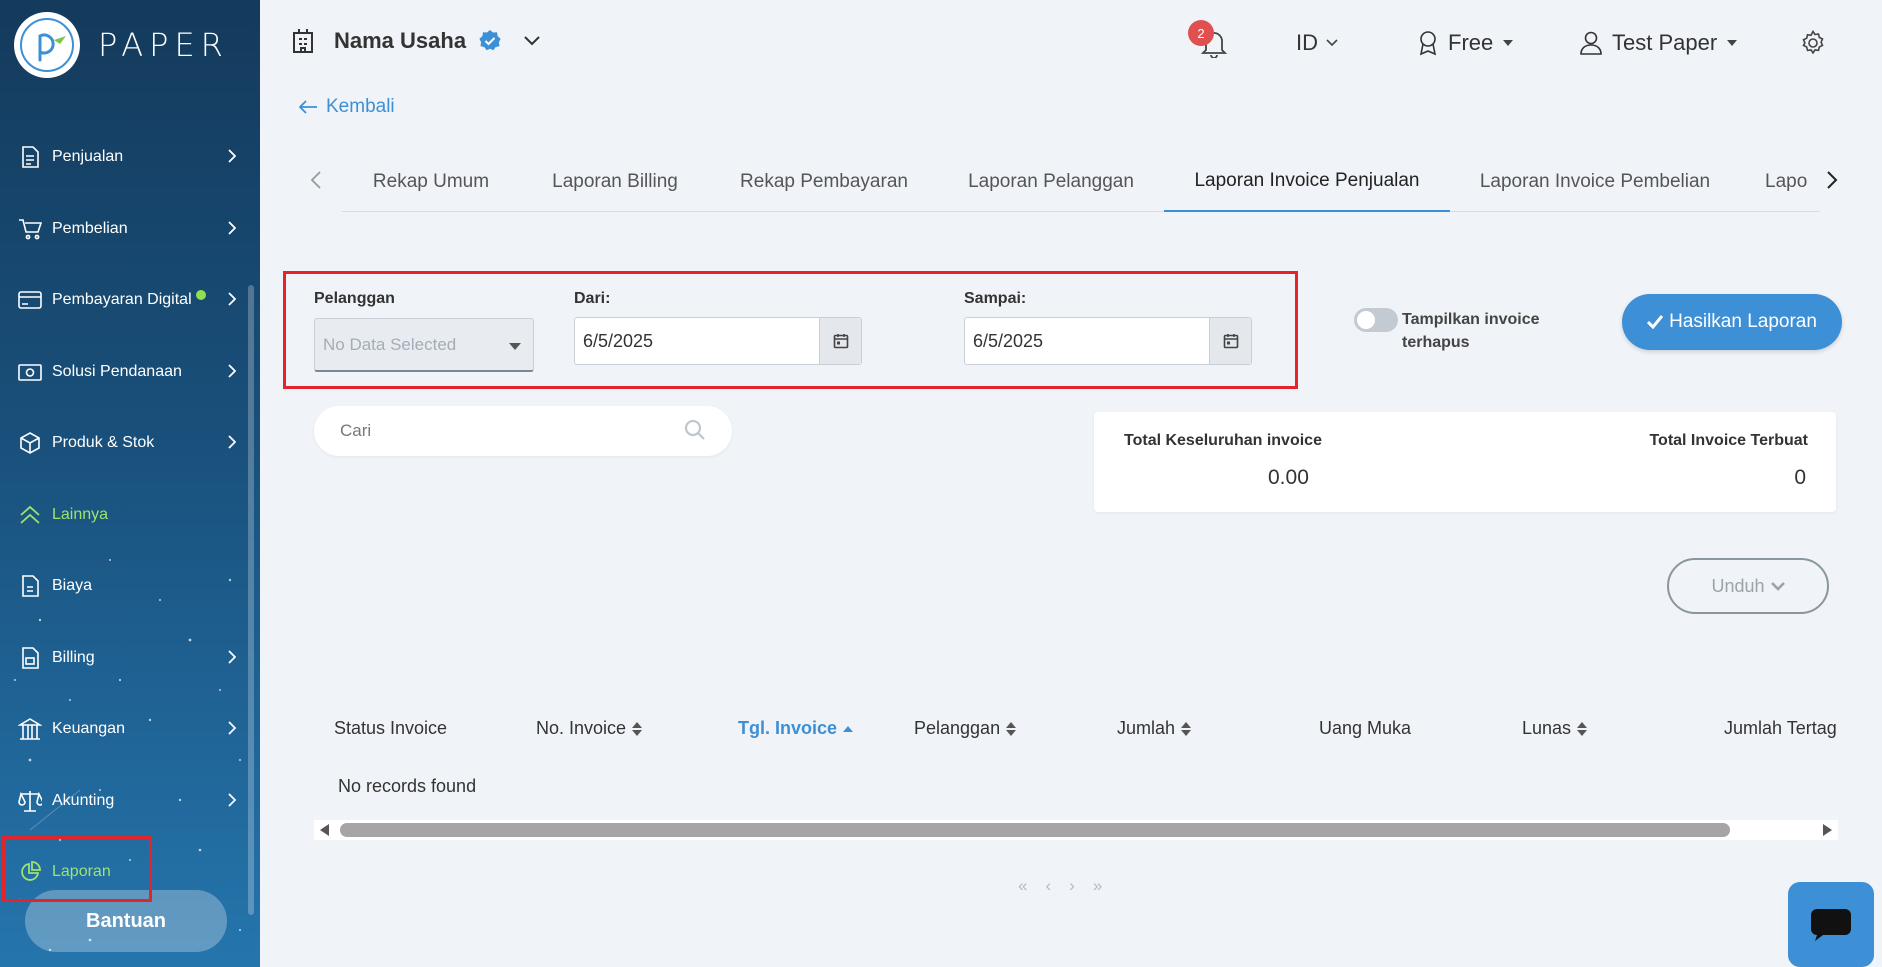 This screenshot has width=1882, height=967. I want to click on user-menu: Test Paper, so click(1659, 43).